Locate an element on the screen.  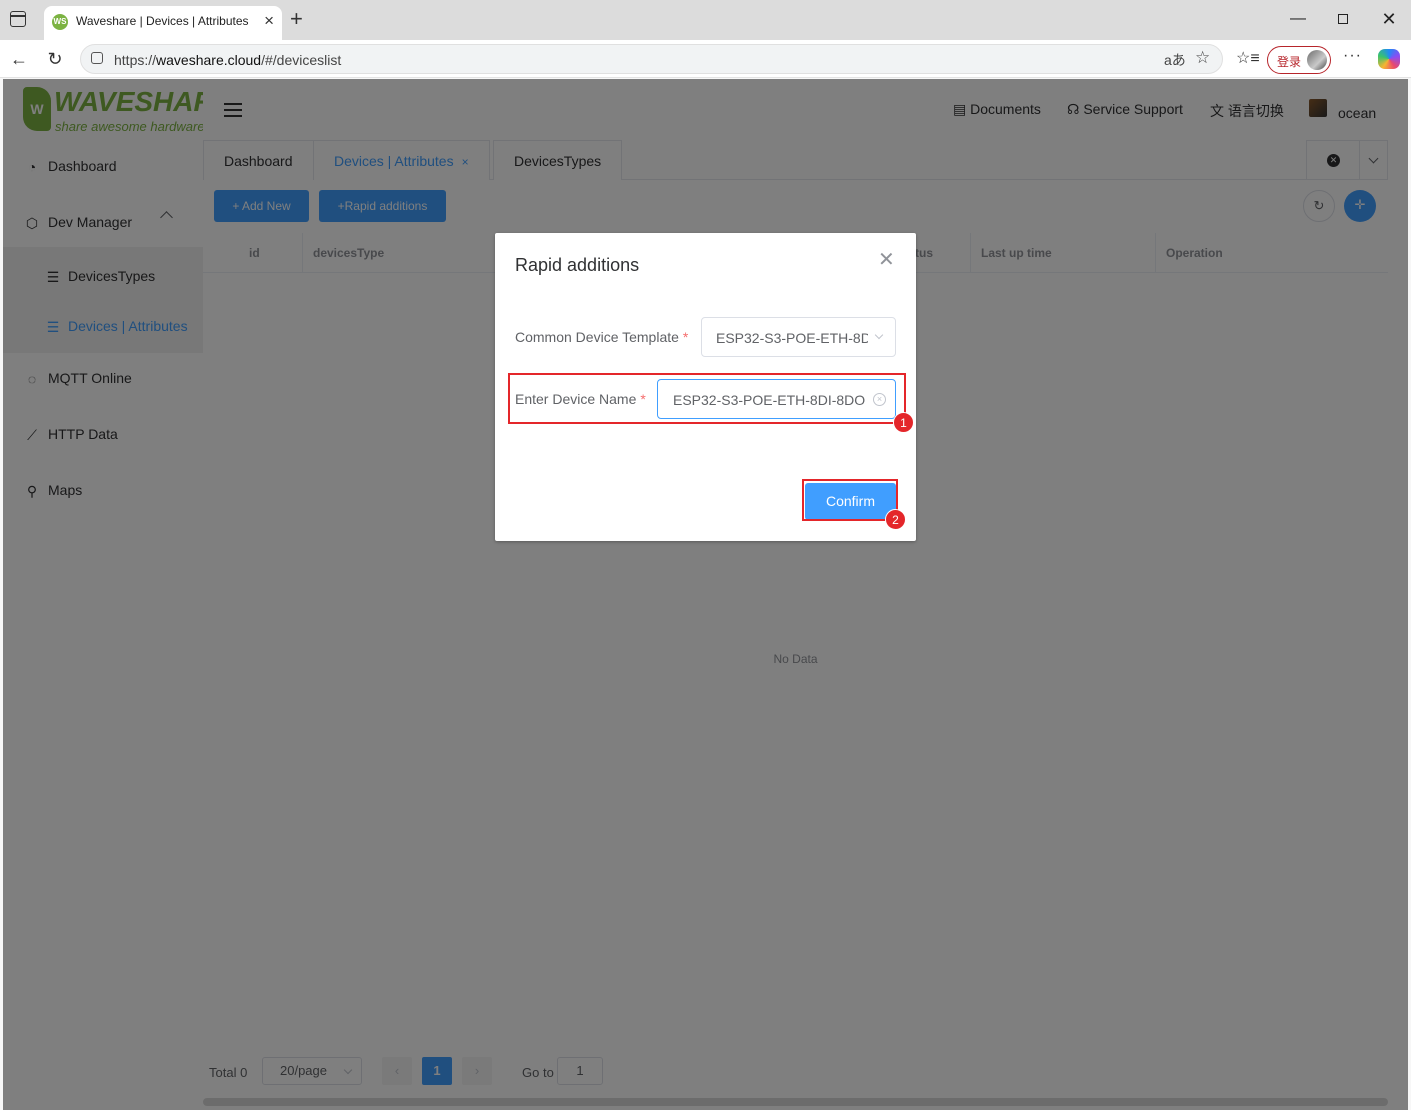
login-label: 登录 is located at coordinates (1289, 62).